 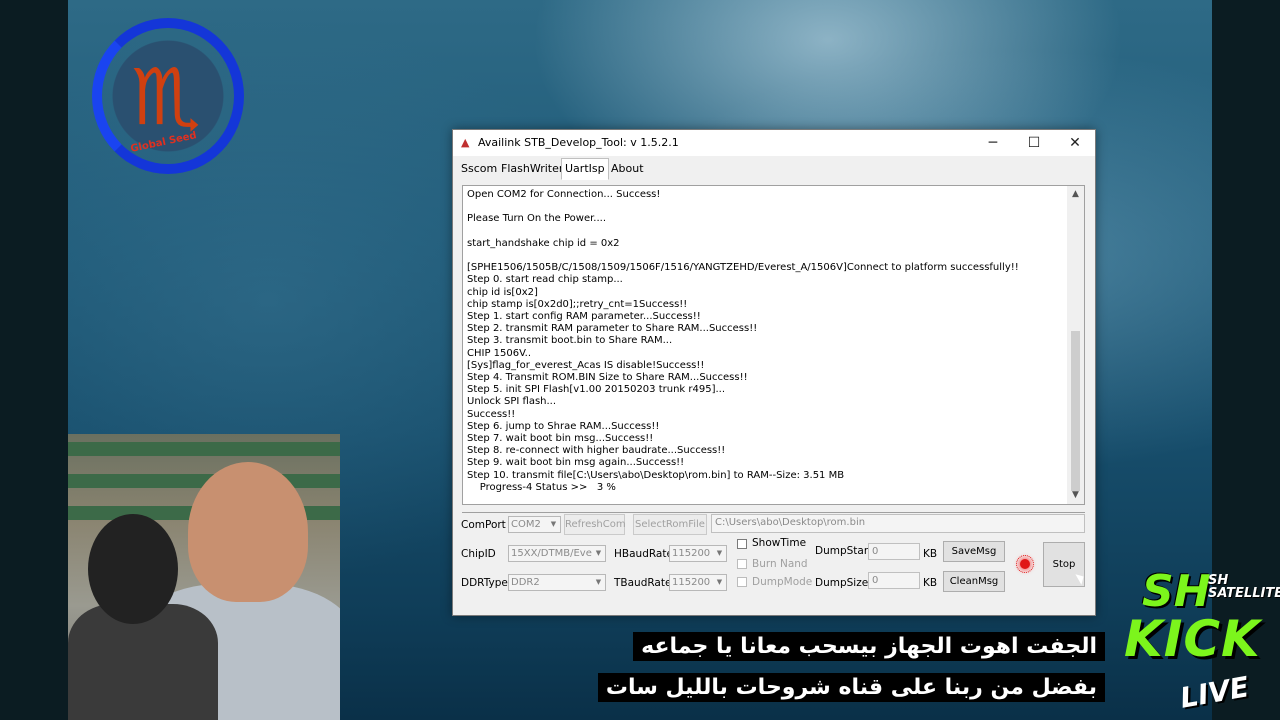 What do you see at coordinates (869, 646) in the screenshot?
I see `subtitle-line-1: الجفت اهوت الجهاز بيسحب معانا يا جماعه` at bounding box center [869, 646].